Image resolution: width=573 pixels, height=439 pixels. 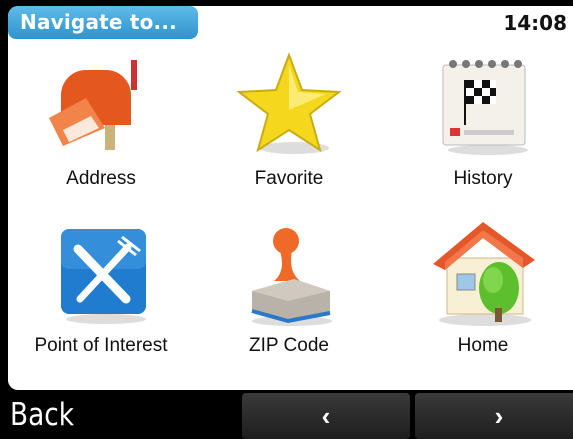 I want to click on house-icon, so click(x=484, y=274).